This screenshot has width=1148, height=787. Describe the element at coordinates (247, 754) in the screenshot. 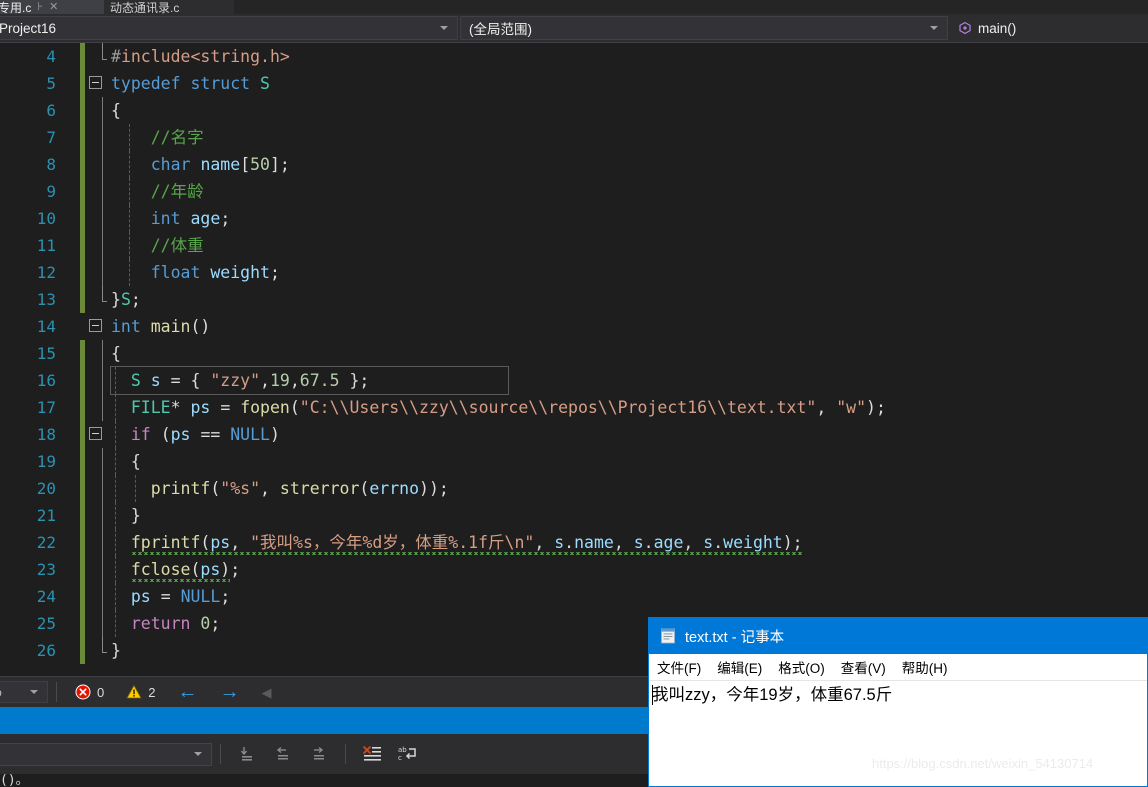

I see `step-into-icon` at that location.